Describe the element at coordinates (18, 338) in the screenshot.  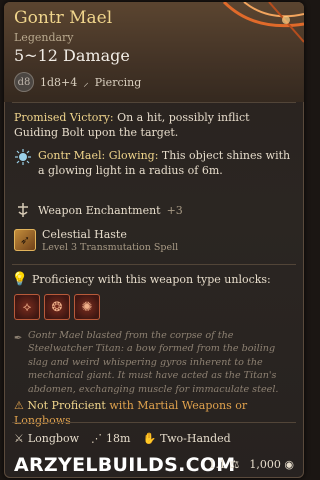
I see `quill-icon: ✒` at that location.